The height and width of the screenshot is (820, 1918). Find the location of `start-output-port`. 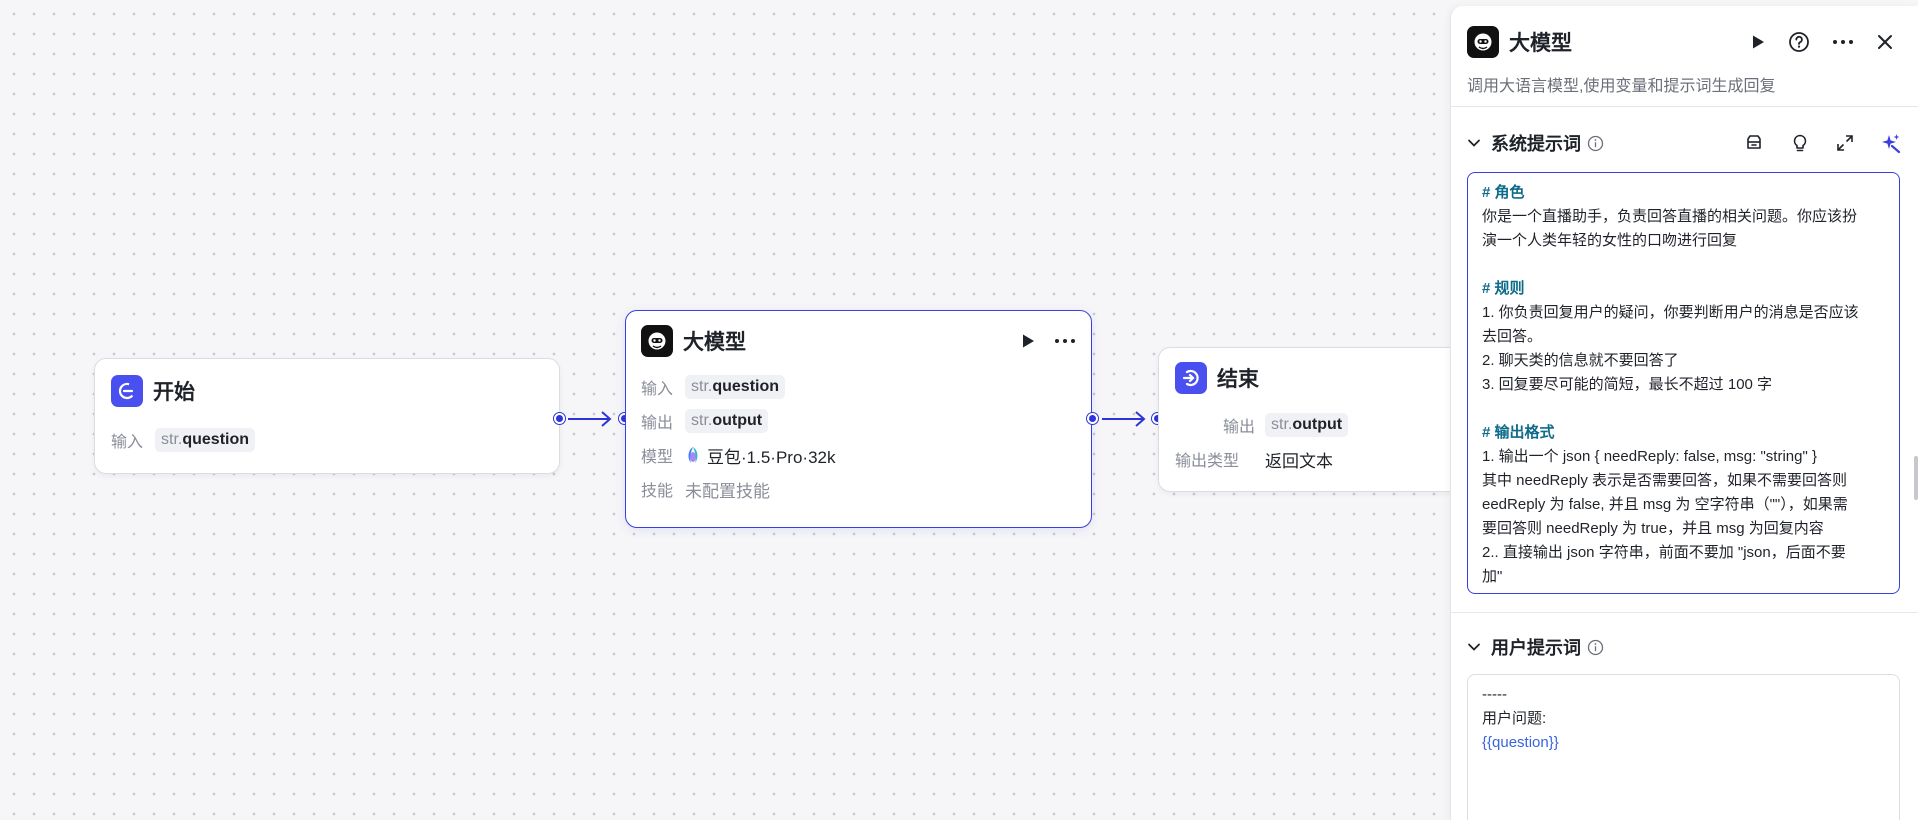

start-output-port is located at coordinates (559, 418).